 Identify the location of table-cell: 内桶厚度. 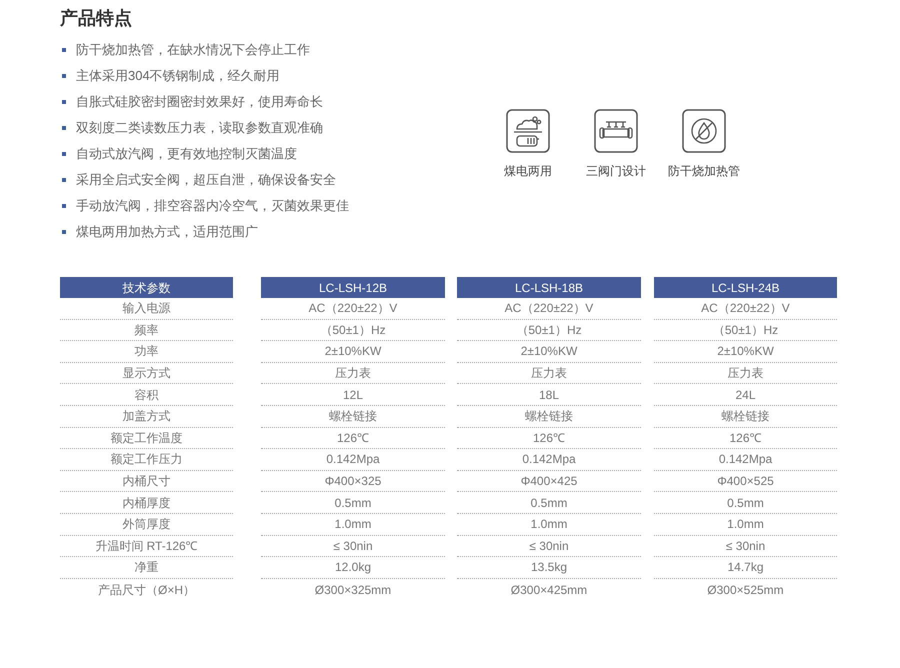
(146, 503).